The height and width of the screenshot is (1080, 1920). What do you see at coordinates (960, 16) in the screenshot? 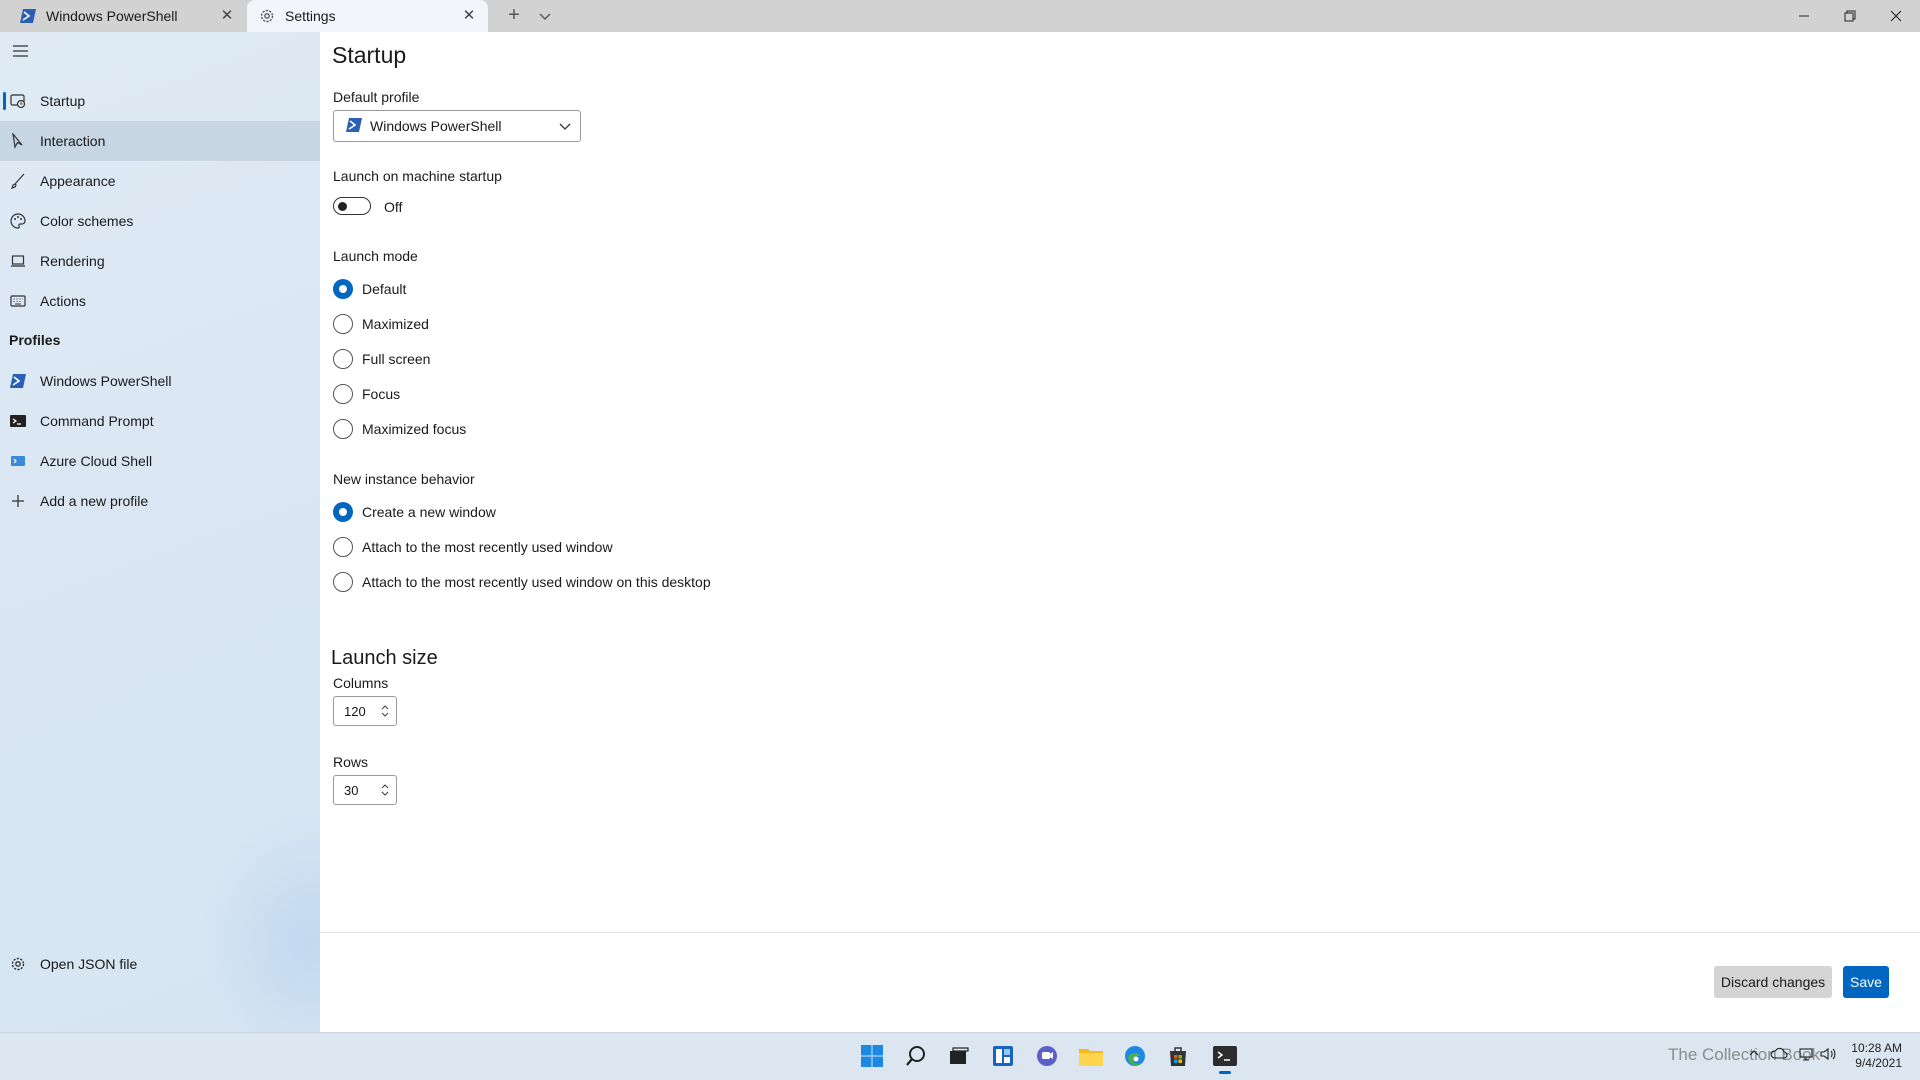
I see `tab-bar: Windows PowerShell ✕ Settings ✕ +` at bounding box center [960, 16].